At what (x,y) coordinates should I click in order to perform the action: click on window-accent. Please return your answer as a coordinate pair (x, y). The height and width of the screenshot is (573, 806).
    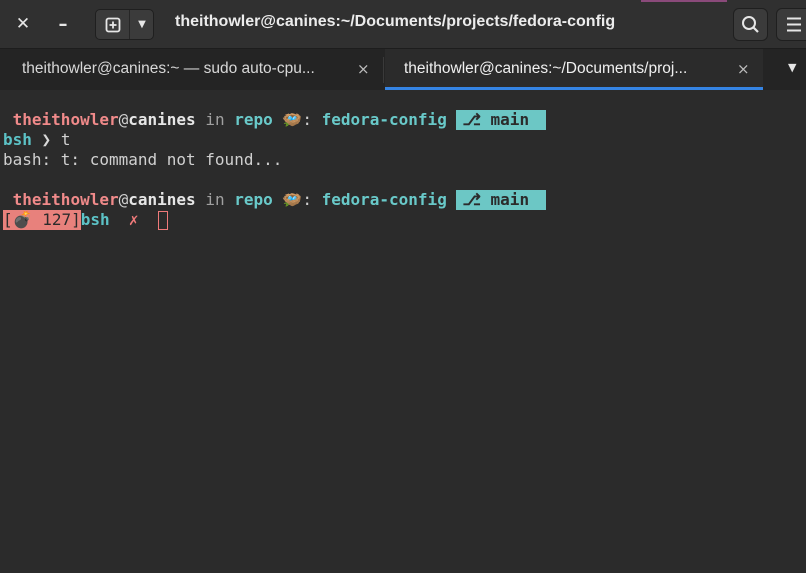
    Looking at the image, I should click on (684, 1).